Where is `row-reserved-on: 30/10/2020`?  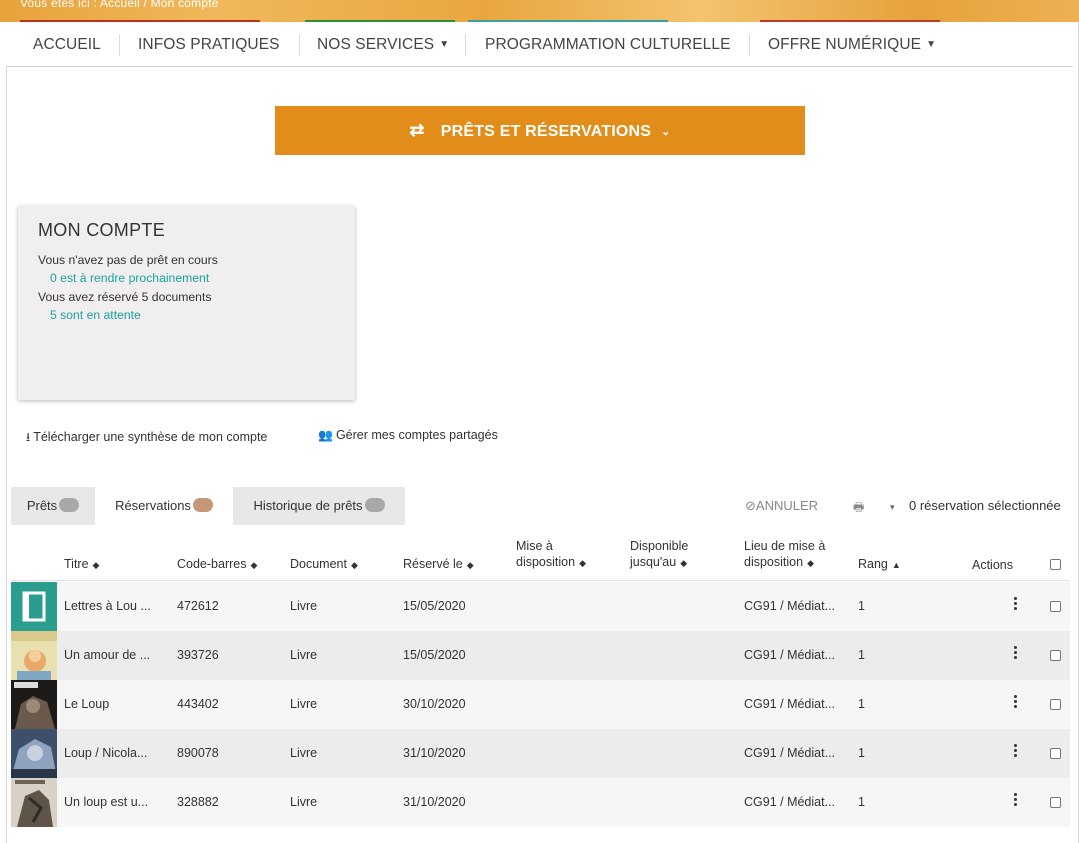
row-reserved-on: 30/10/2020 is located at coordinates (434, 704).